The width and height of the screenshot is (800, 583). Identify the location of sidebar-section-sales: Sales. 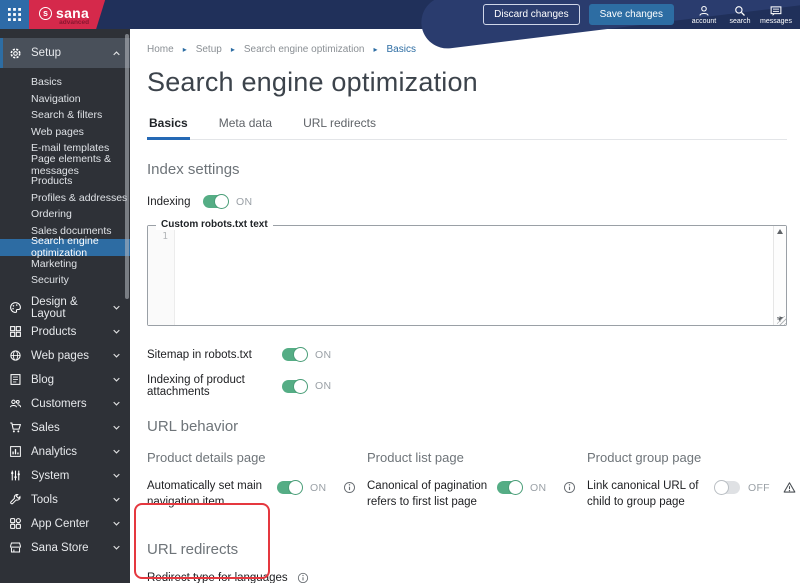
(65, 428).